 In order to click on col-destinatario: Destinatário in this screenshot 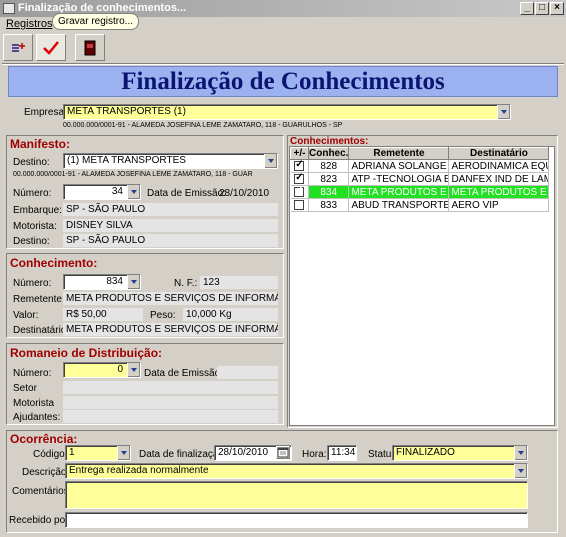, I will do `click(499, 153)`.